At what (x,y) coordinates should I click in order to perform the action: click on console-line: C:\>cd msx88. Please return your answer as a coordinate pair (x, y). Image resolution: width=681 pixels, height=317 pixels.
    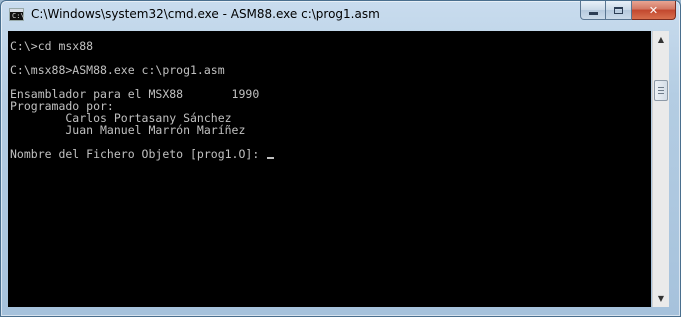
    Looking at the image, I should click on (52, 46).